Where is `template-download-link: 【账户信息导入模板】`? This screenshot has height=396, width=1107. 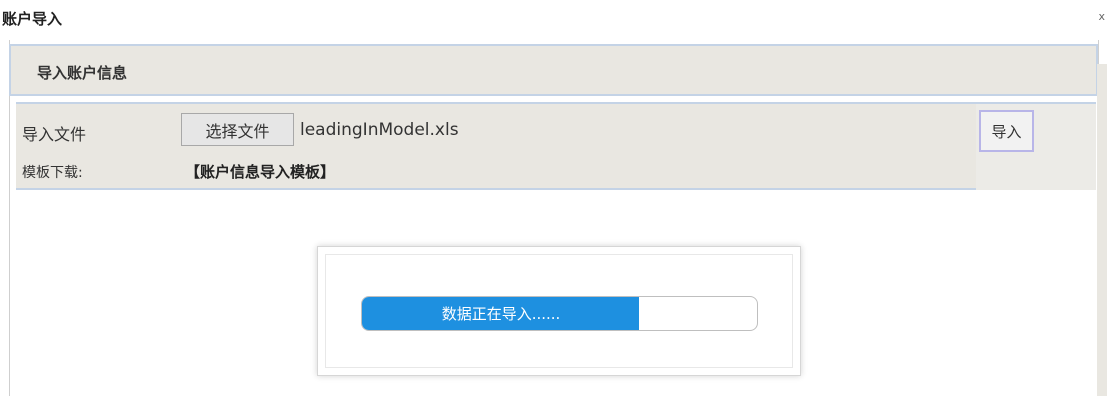
template-download-link: 【账户信息导入模板】 is located at coordinates (260, 171).